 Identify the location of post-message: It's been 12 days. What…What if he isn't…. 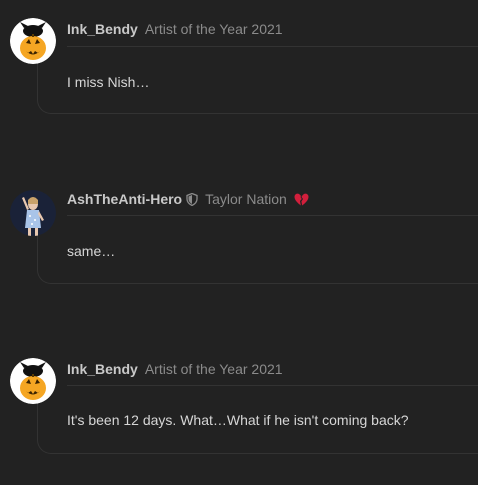
(238, 420).